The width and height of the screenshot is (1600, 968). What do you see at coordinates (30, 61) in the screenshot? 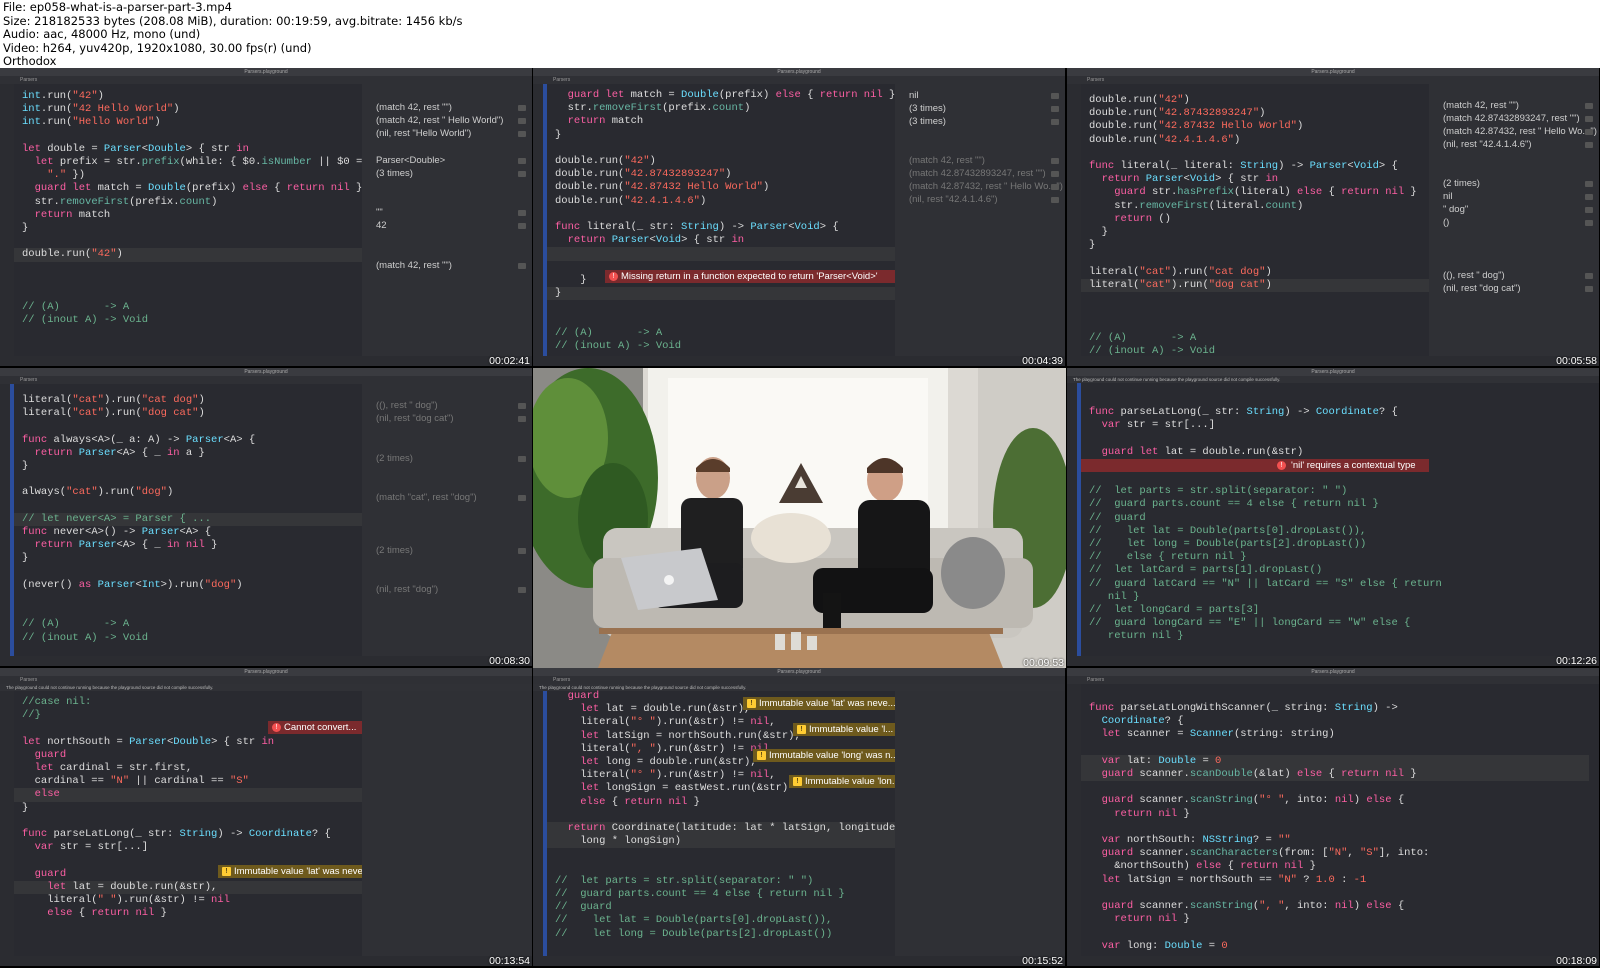
I see `file-info-line: Orthodox` at bounding box center [30, 61].